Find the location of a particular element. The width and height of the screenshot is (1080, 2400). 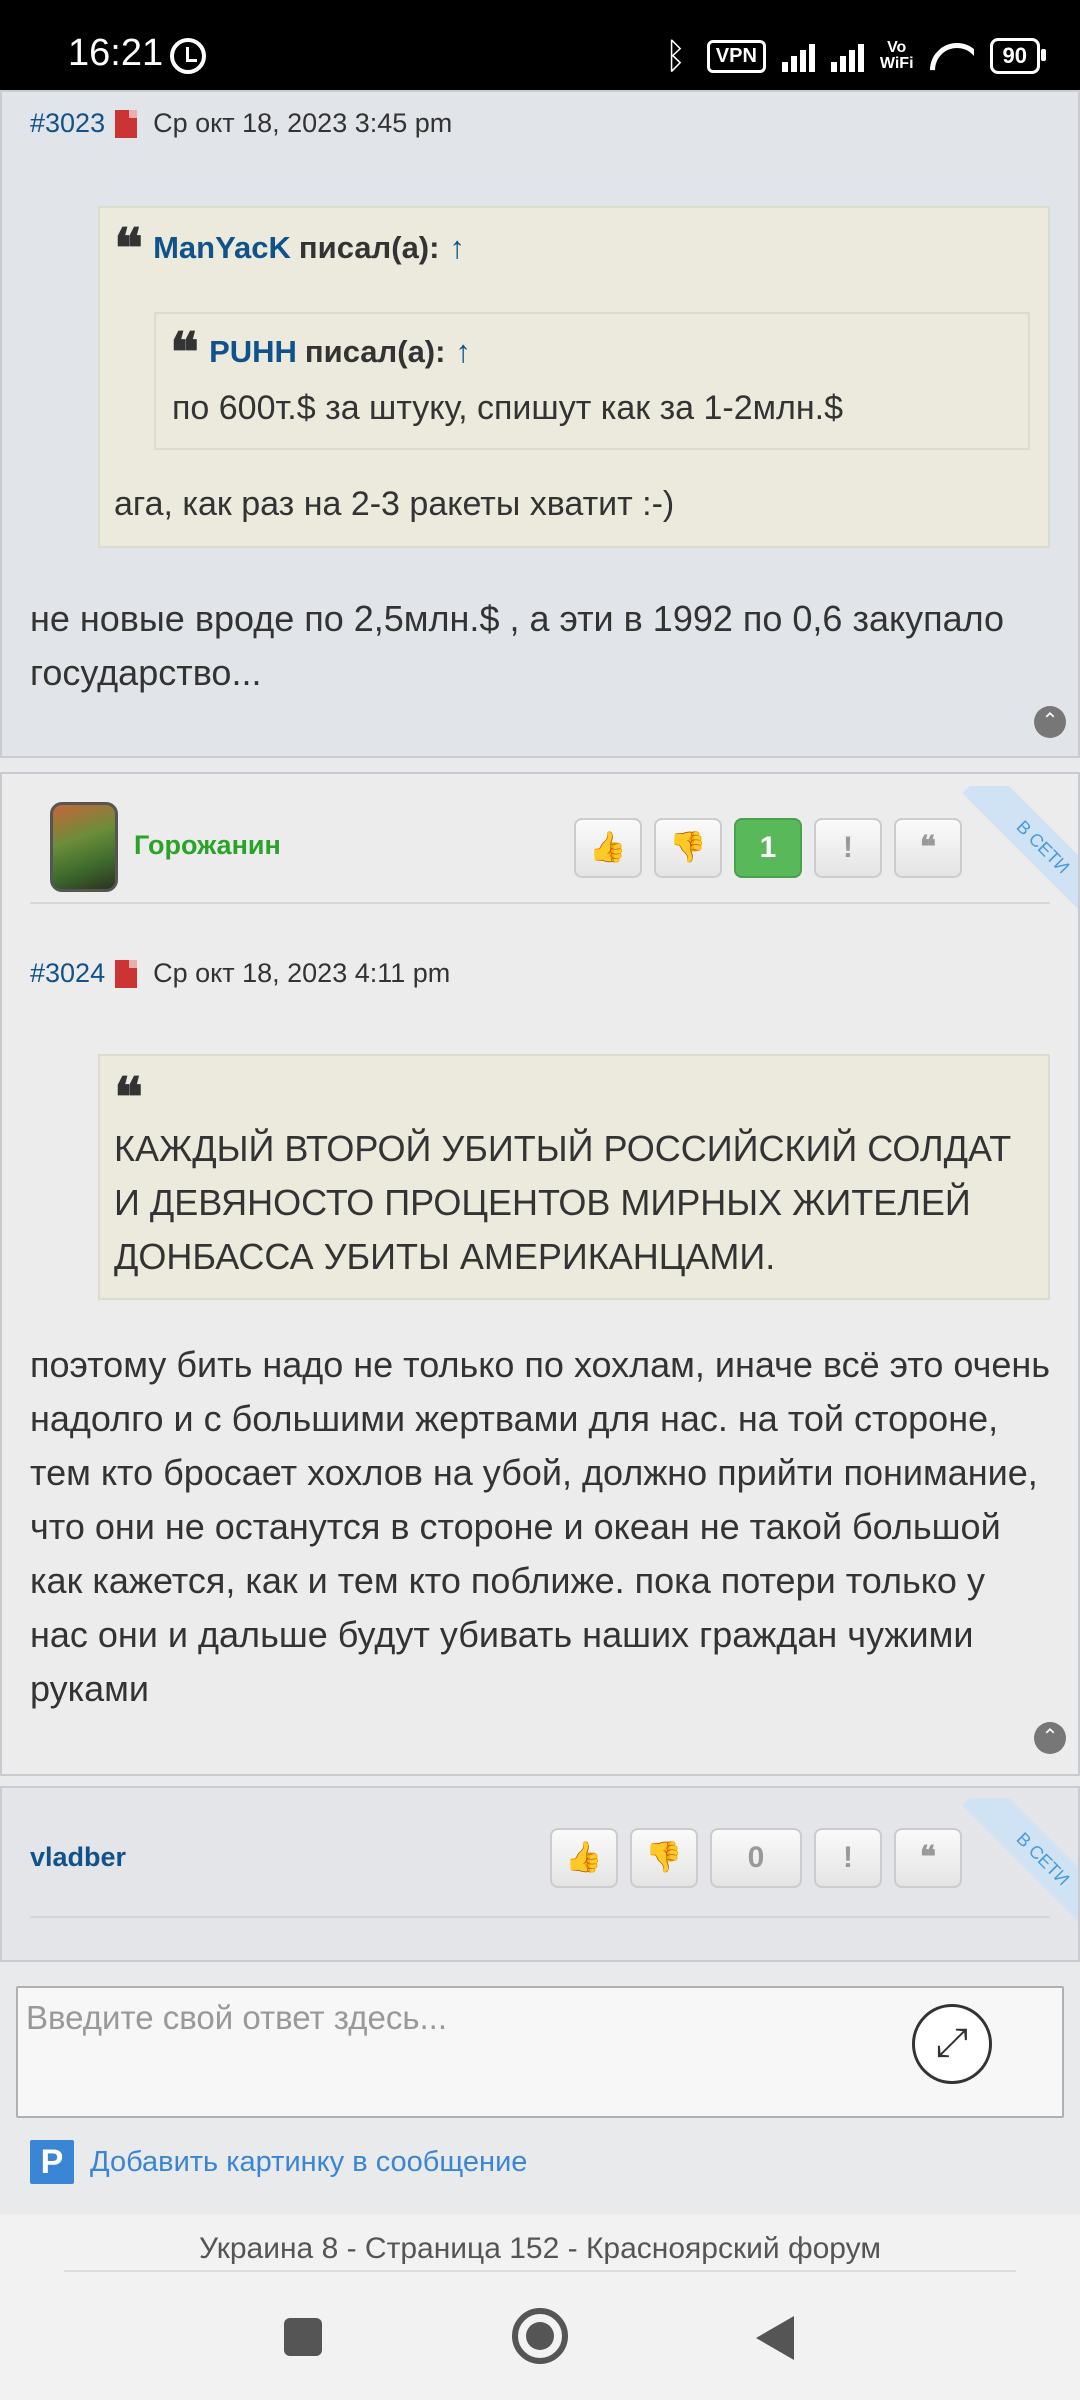

bluetooth-icon: ᛒ is located at coordinates (675, 55).